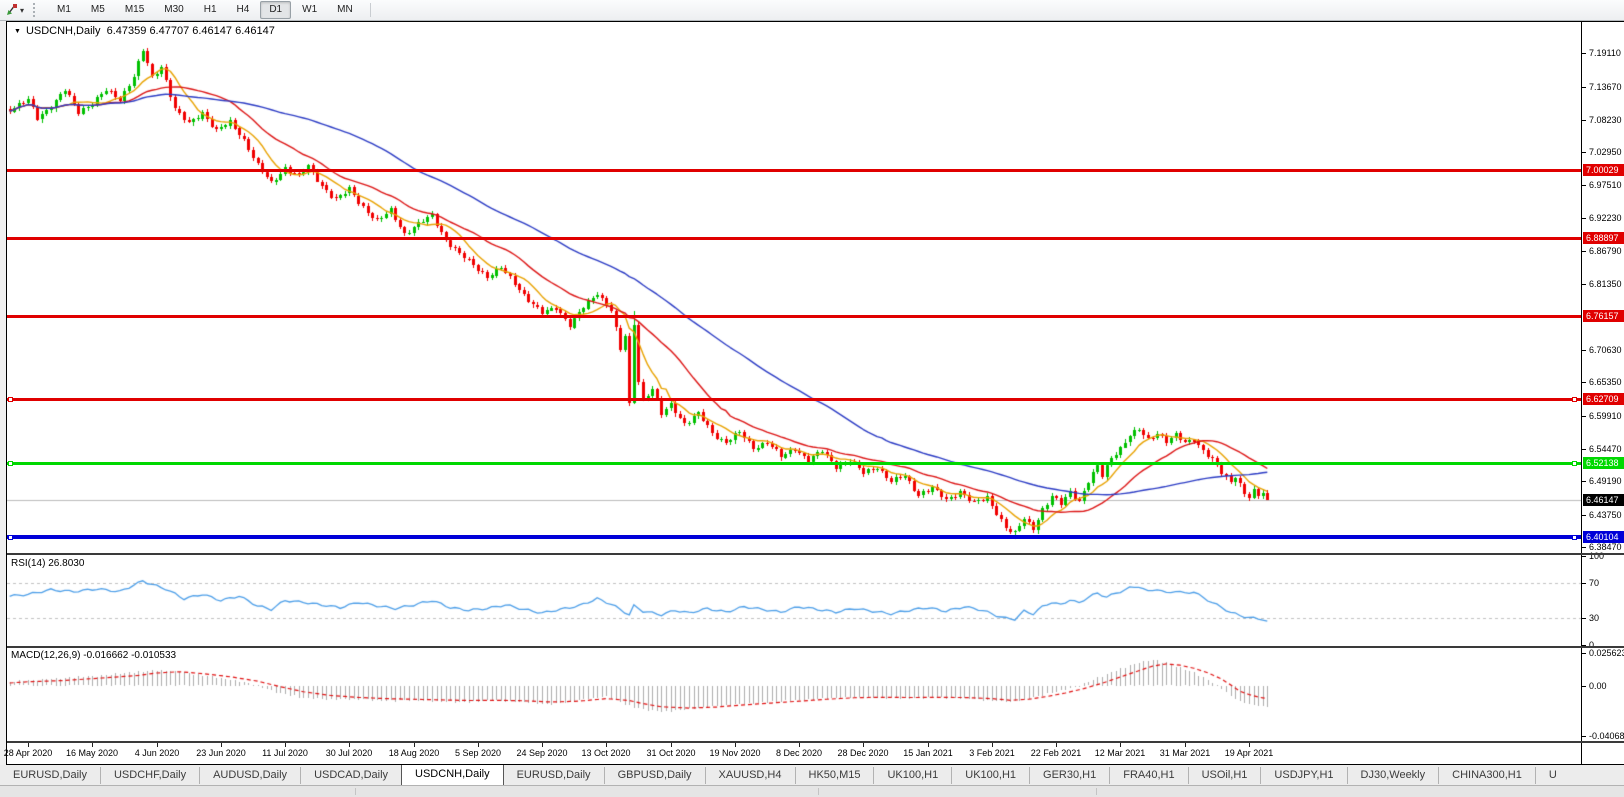 The height and width of the screenshot is (797, 1624). Describe the element at coordinates (1224, 775) in the screenshot. I see `chart-tab-usoil-h1: USOil,H1` at that location.